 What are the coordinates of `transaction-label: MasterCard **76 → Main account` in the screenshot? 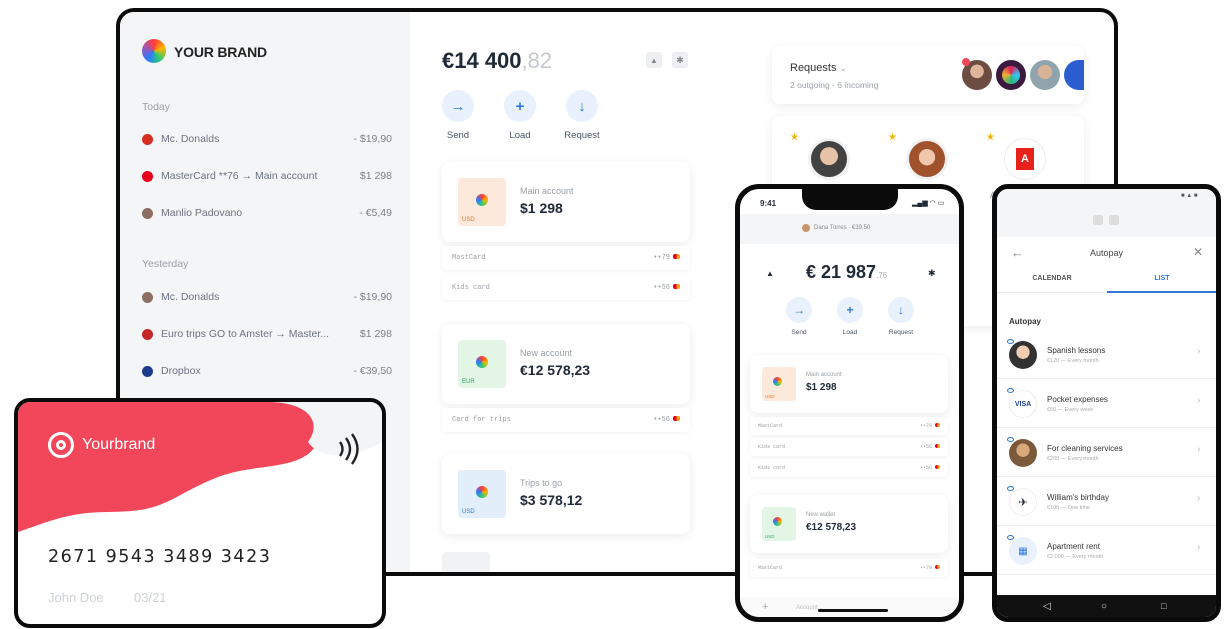 It's located at (239, 176).